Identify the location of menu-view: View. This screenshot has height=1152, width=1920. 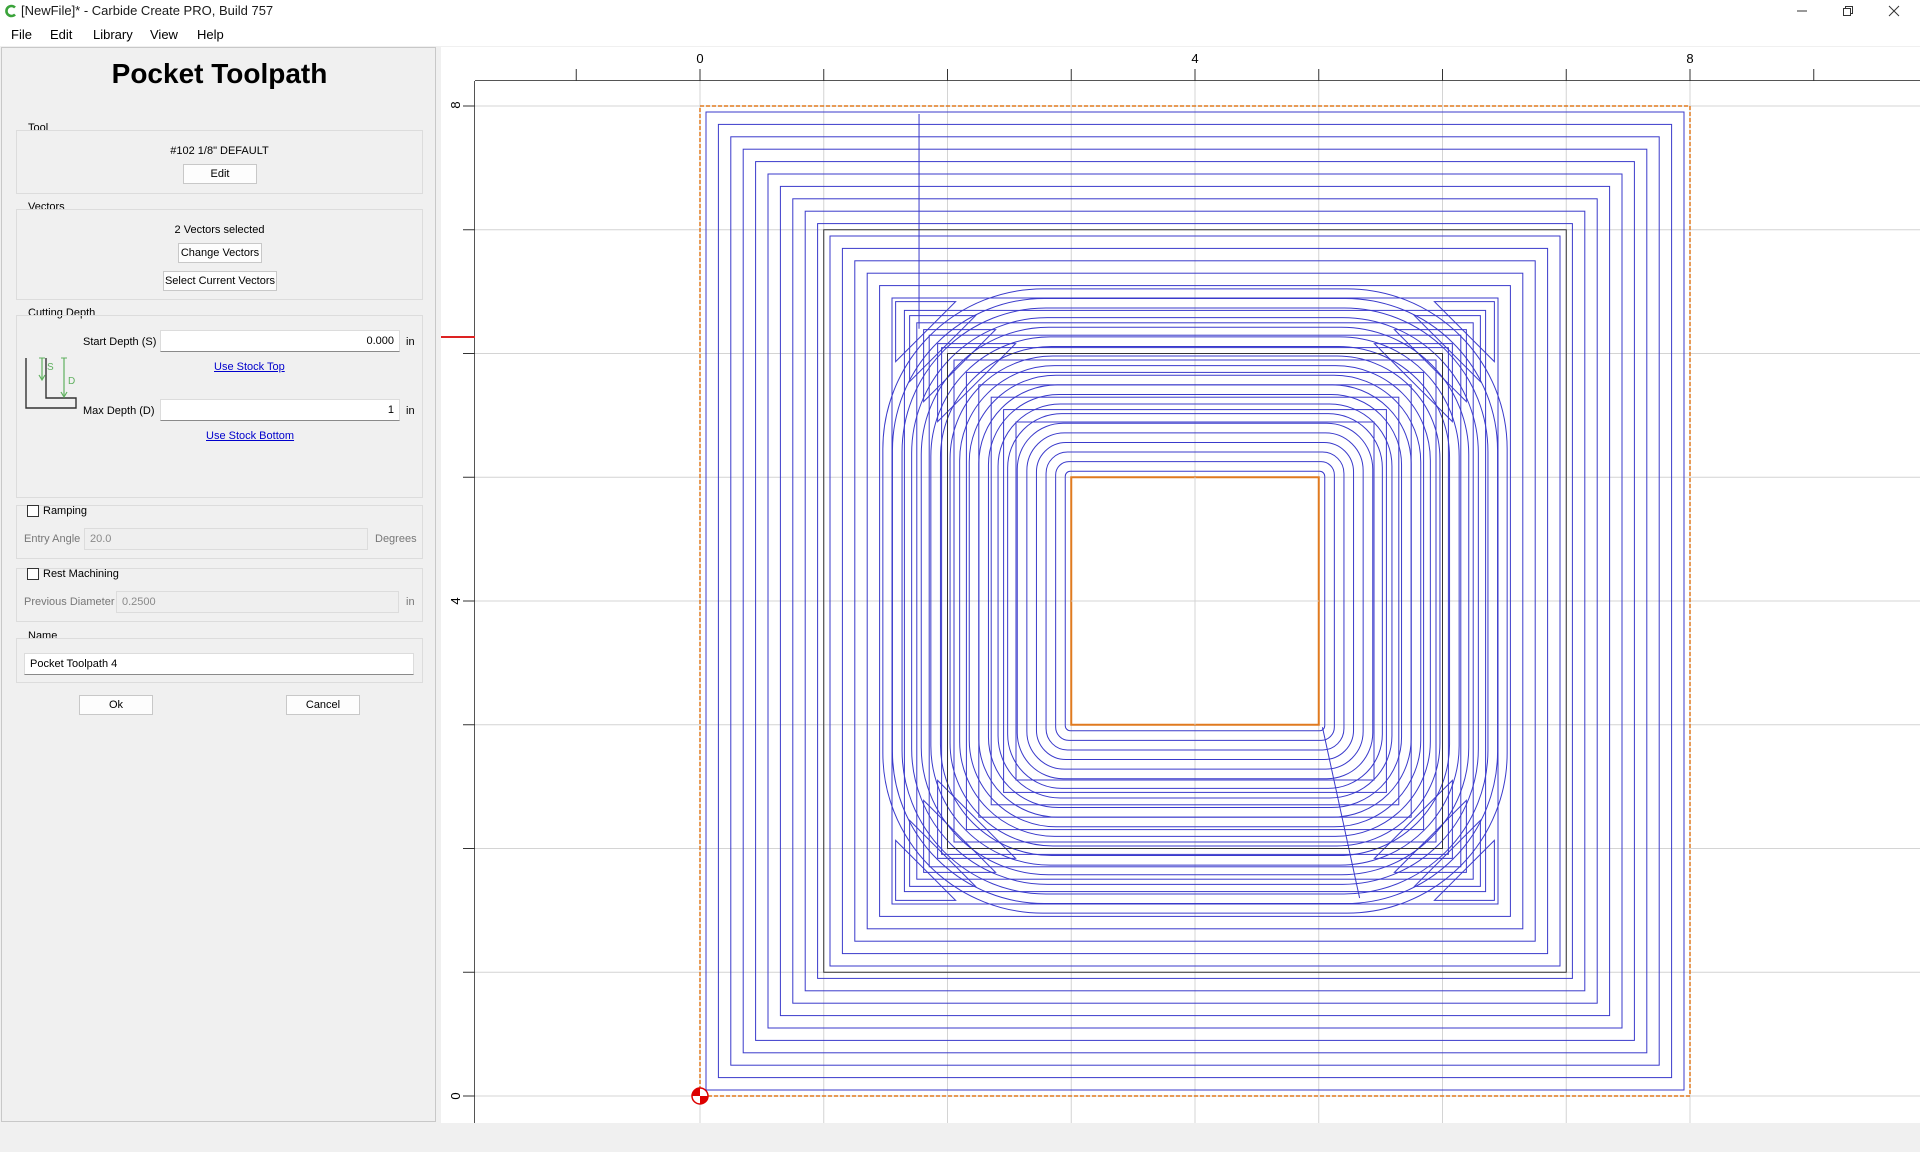
(164, 34).